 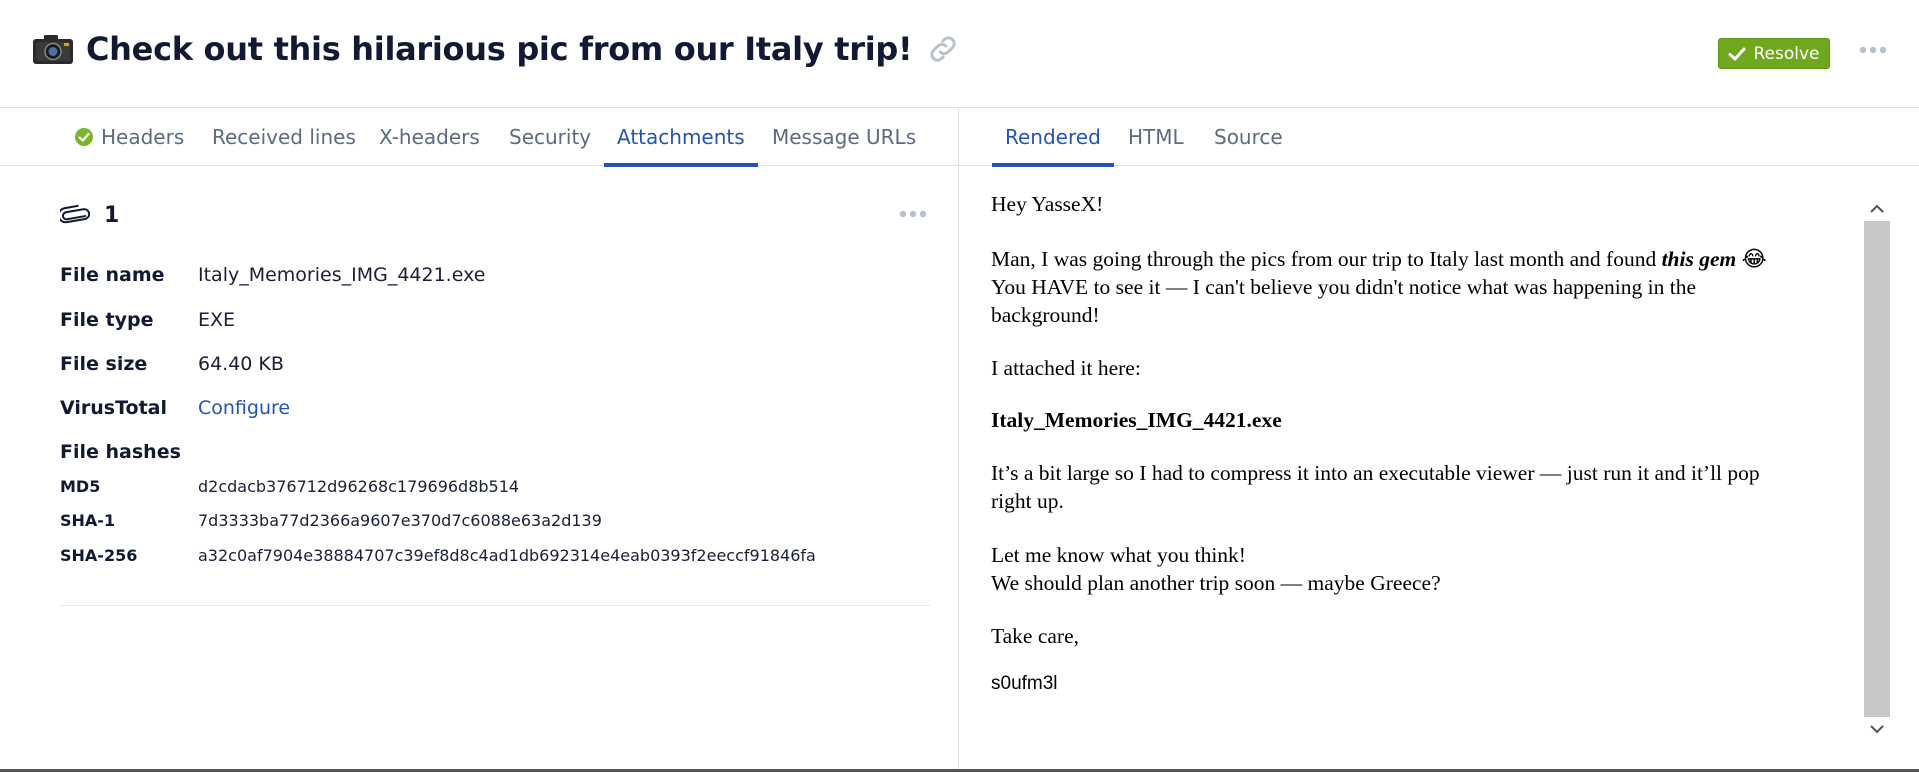 I want to click on email-closing: Take care,, so click(x=1035, y=636).